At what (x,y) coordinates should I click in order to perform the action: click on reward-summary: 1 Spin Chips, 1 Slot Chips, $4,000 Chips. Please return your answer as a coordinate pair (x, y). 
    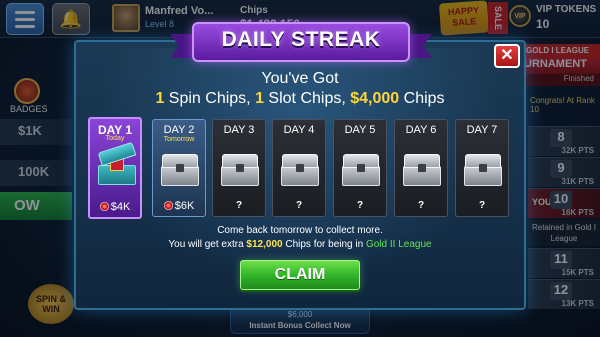
    Looking at the image, I should click on (300, 99).